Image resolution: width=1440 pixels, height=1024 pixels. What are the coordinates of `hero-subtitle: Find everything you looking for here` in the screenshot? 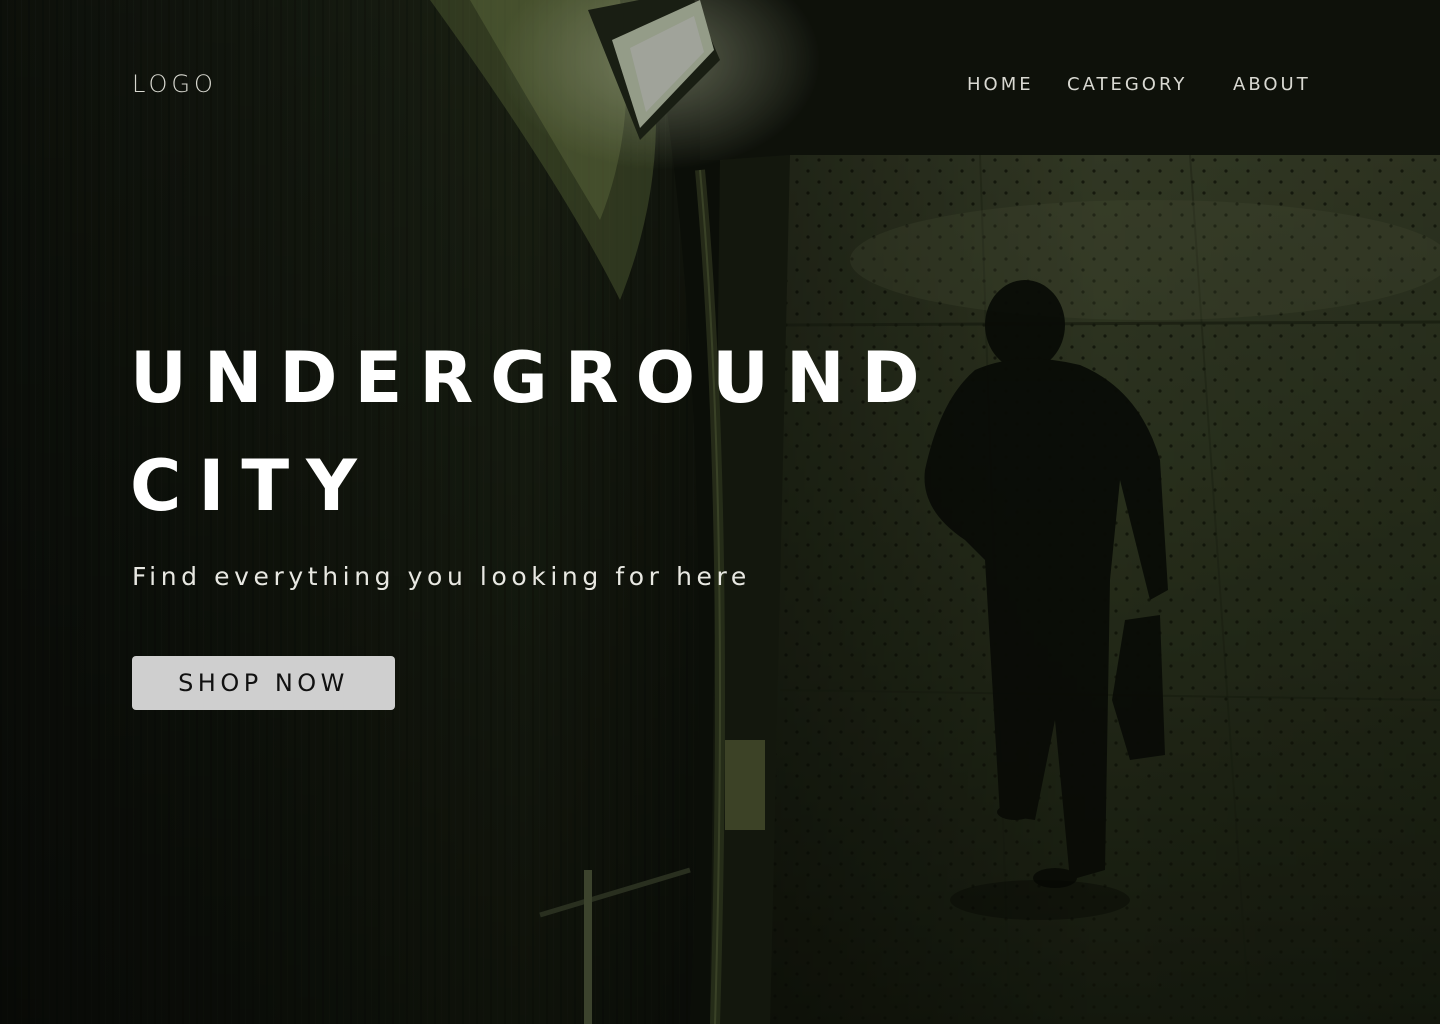 It's located at (441, 576).